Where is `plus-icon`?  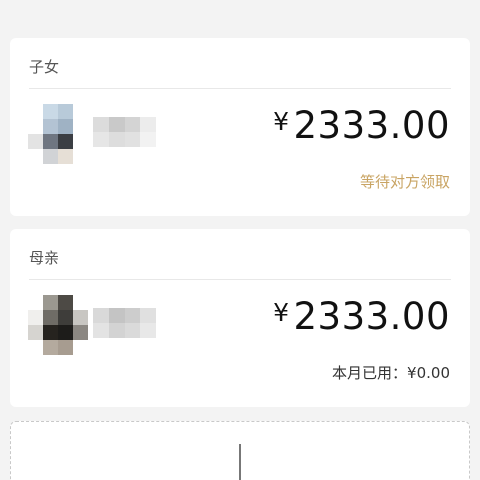
plus-icon is located at coordinates (240, 462).